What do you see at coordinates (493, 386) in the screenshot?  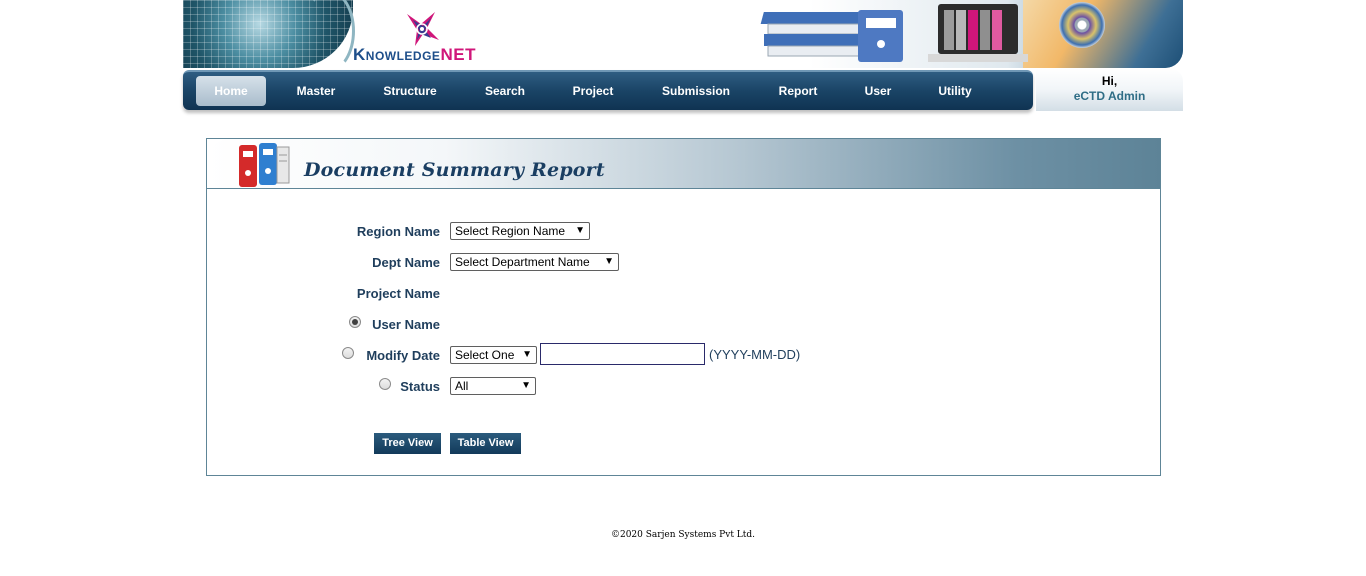 I see `status-select: All ▼` at bounding box center [493, 386].